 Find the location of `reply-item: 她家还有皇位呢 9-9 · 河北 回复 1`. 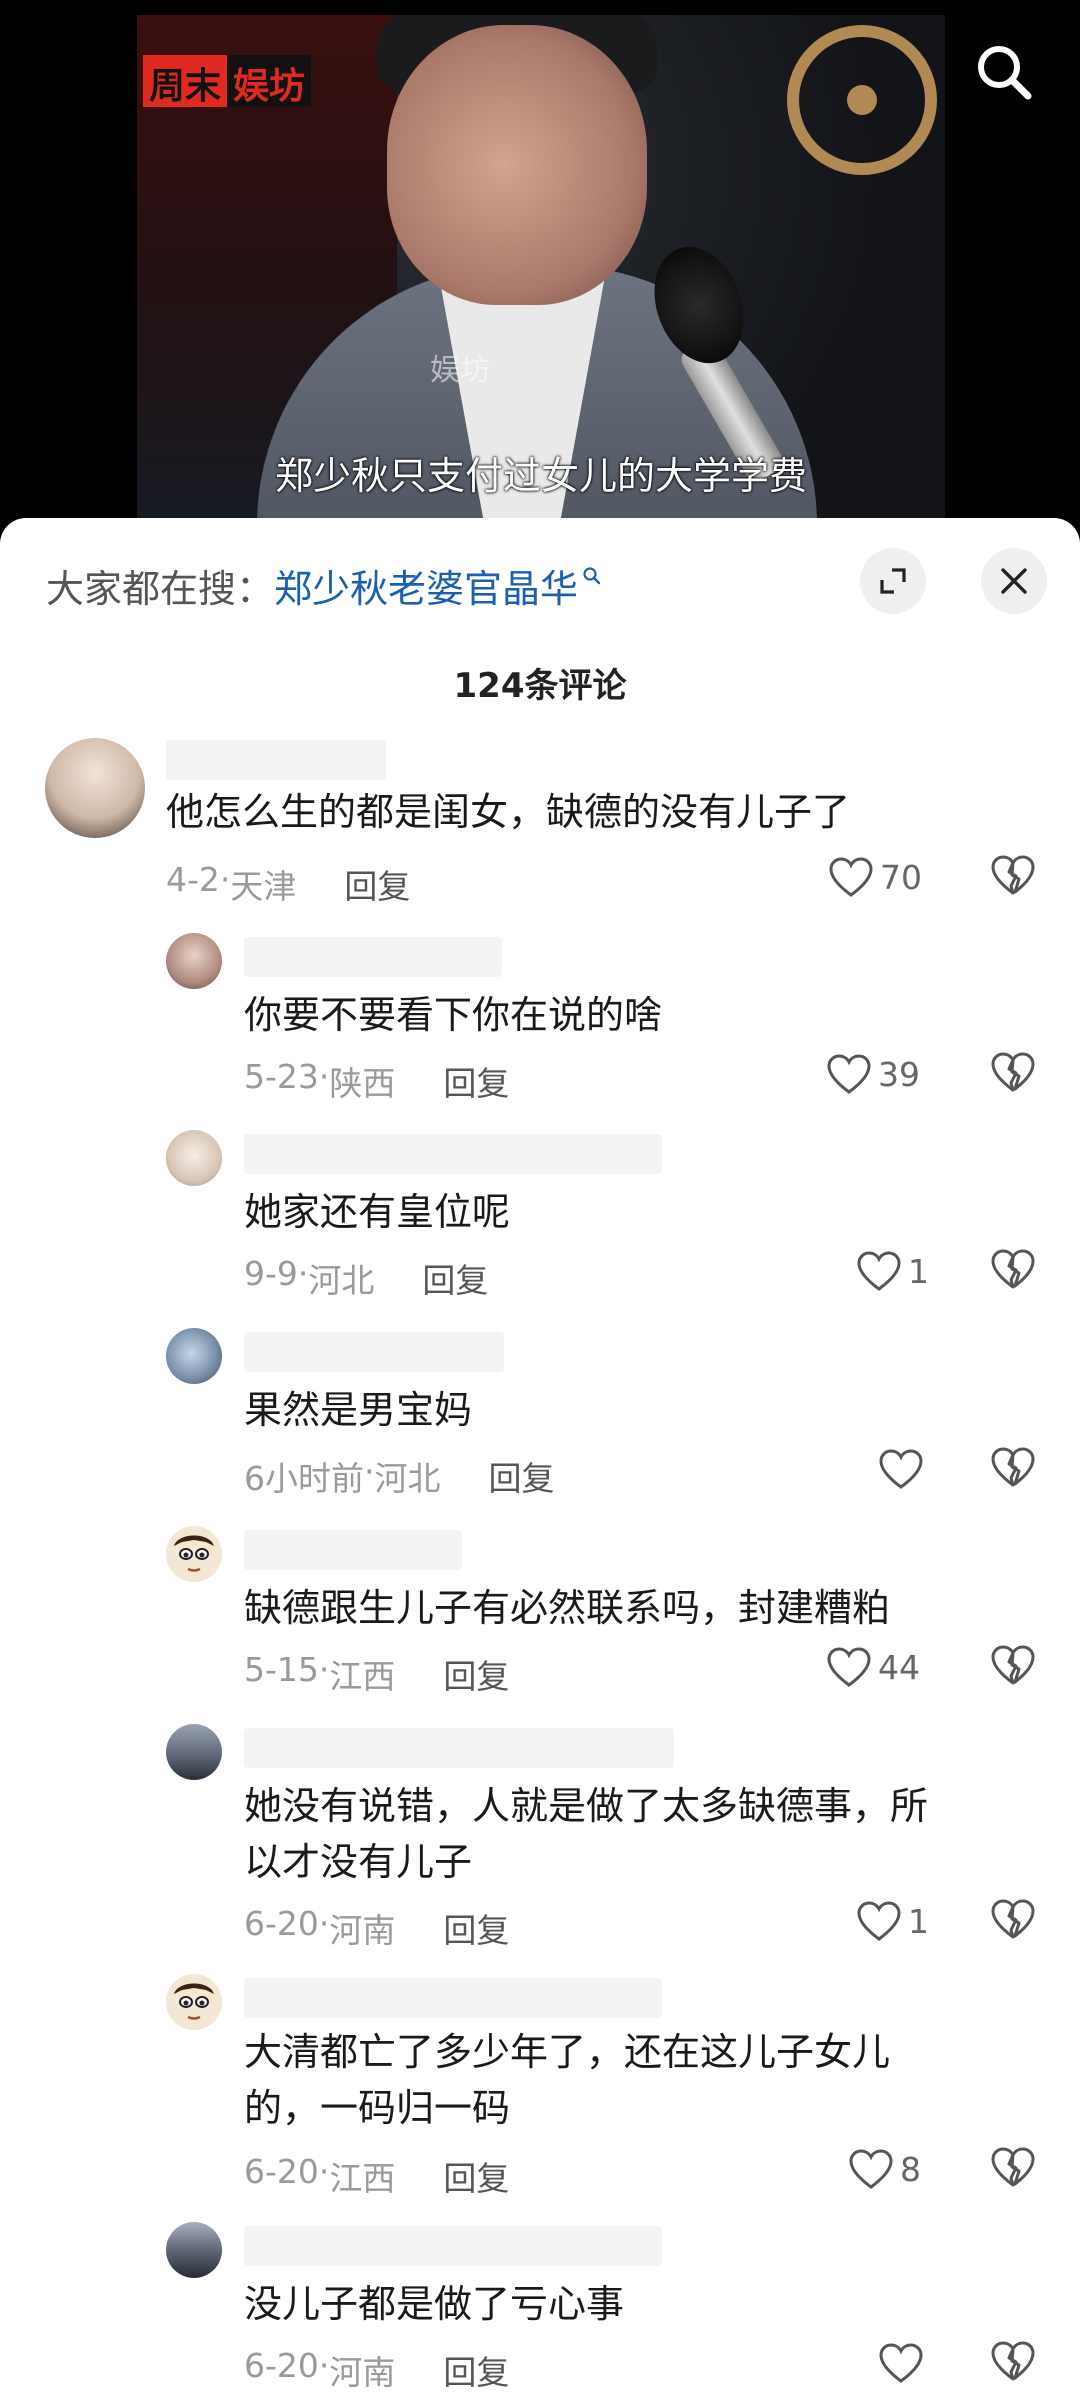

reply-item: 她家还有皇位呢 9-9 · 河北 回复 1 is located at coordinates (540, 1212).